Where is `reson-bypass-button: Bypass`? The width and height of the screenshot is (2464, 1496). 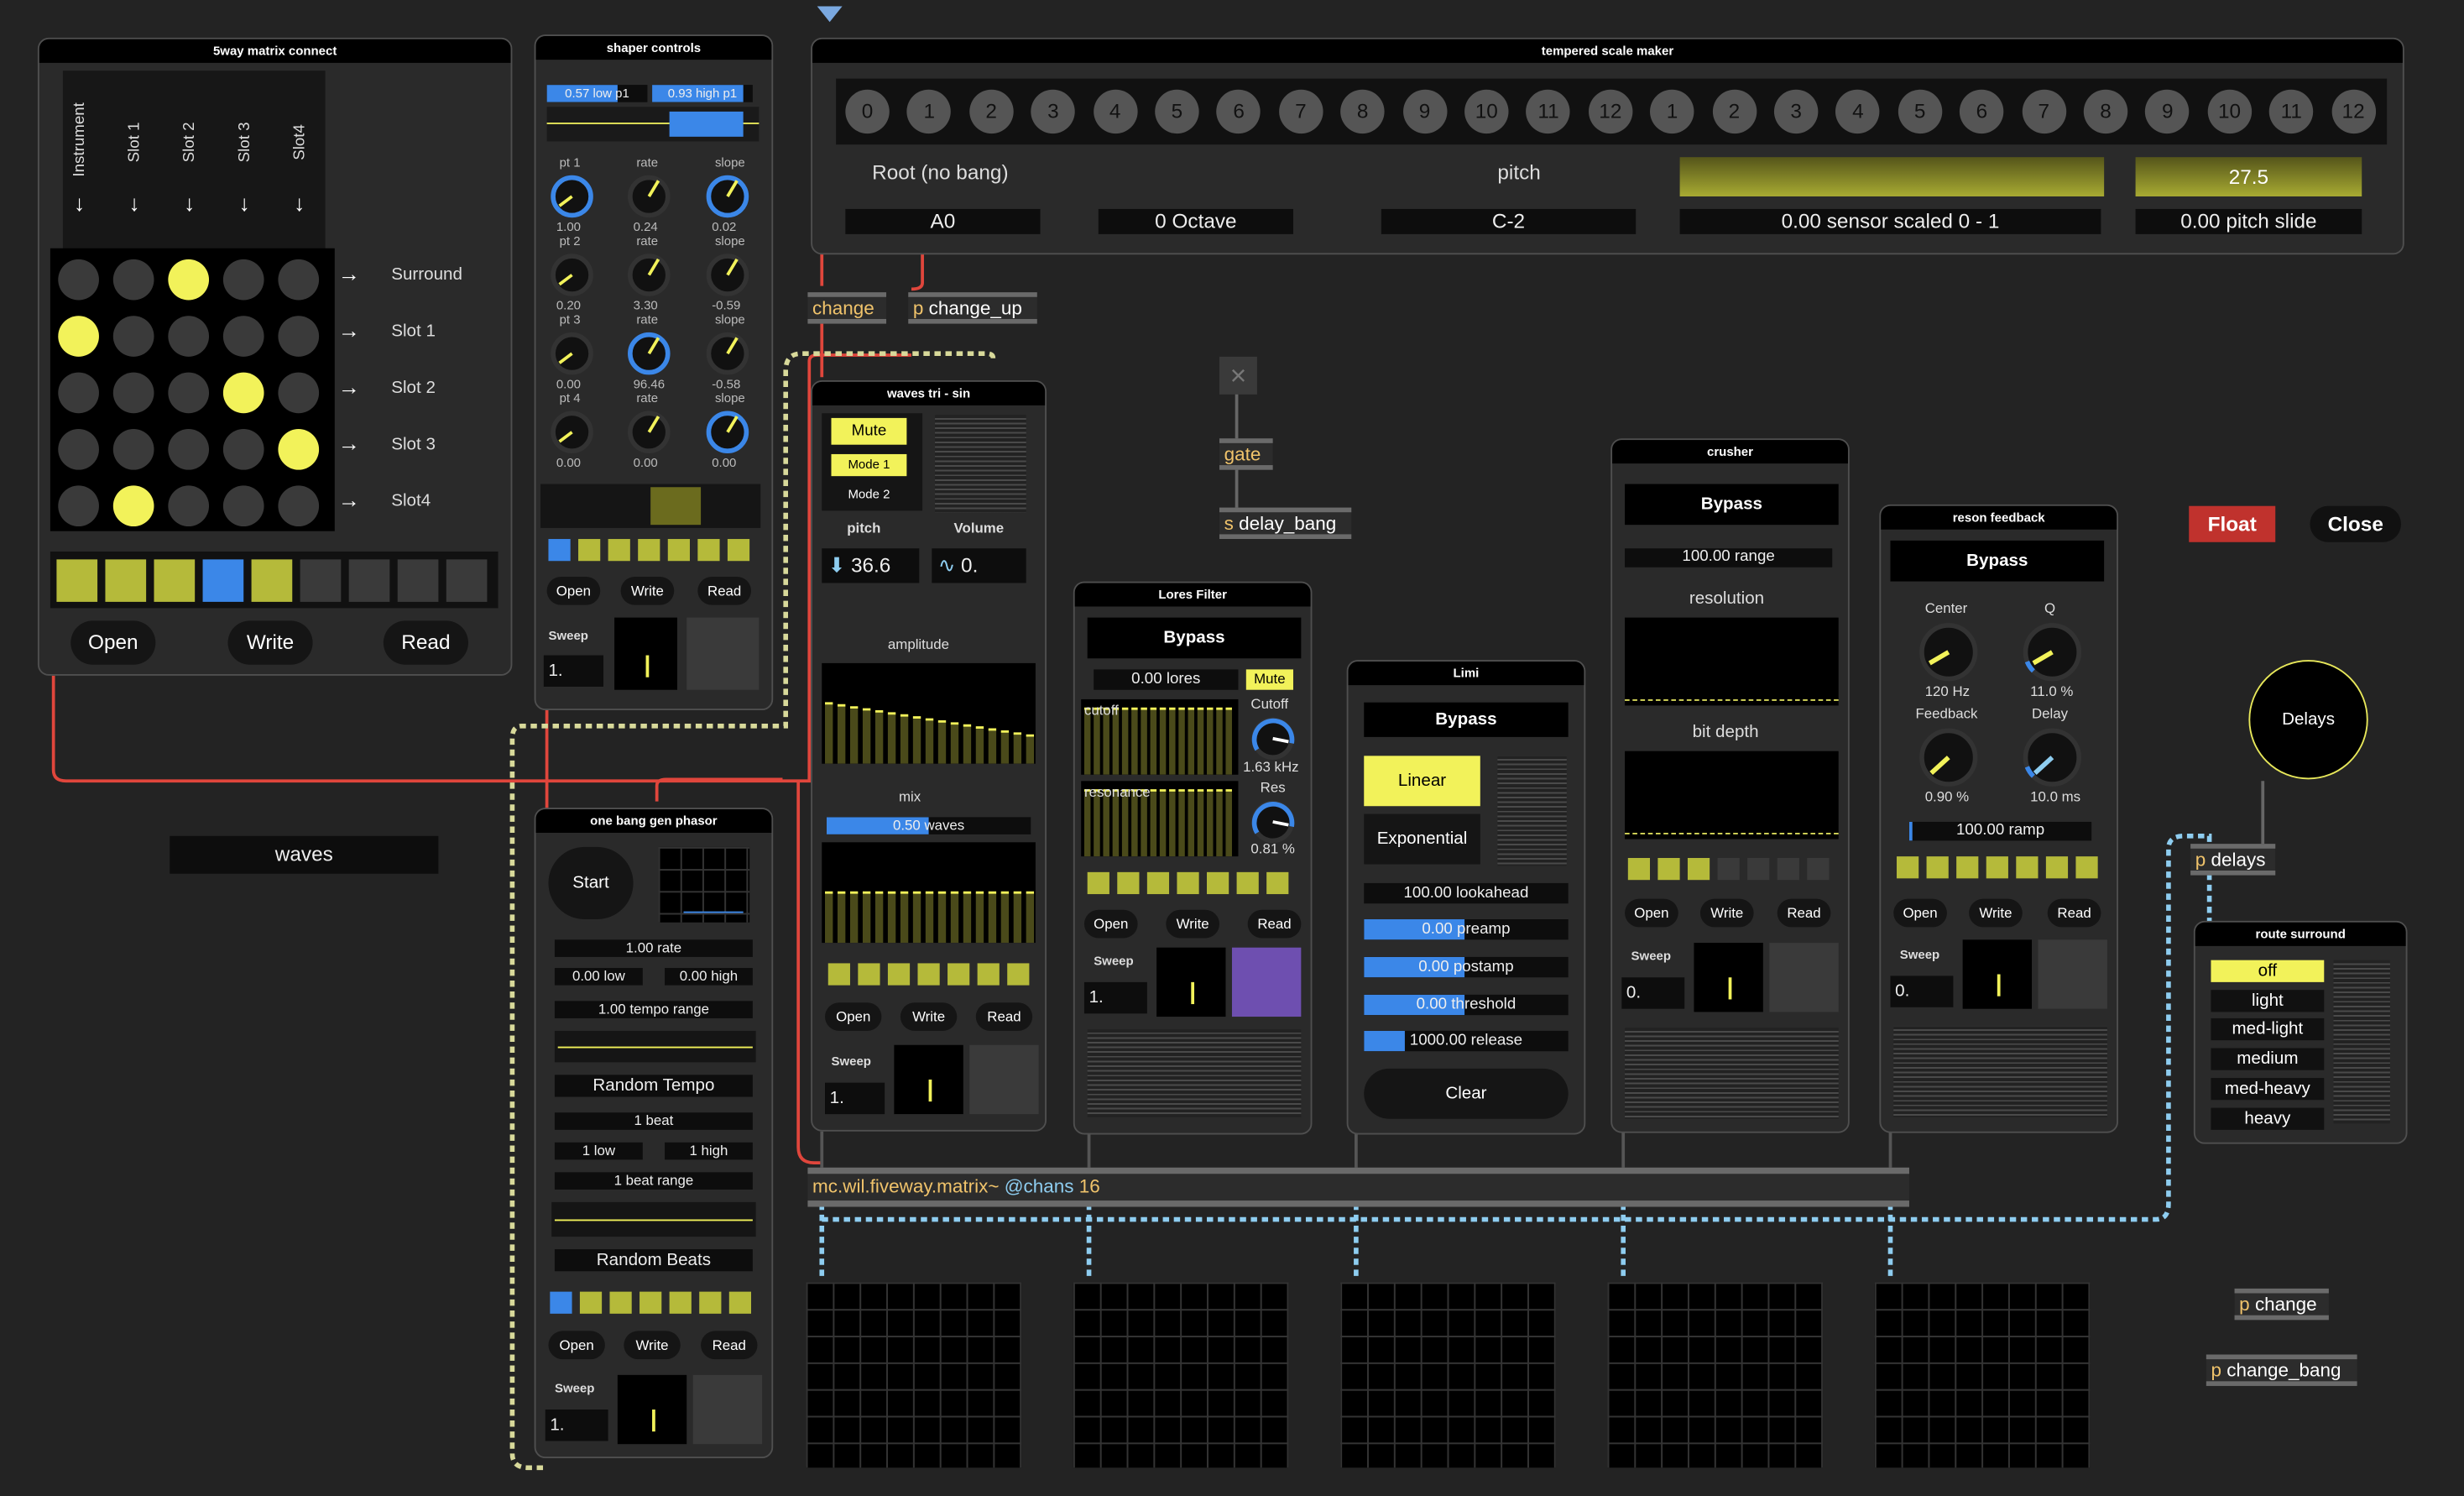
reson-bypass-button: Bypass is located at coordinates (1997, 561).